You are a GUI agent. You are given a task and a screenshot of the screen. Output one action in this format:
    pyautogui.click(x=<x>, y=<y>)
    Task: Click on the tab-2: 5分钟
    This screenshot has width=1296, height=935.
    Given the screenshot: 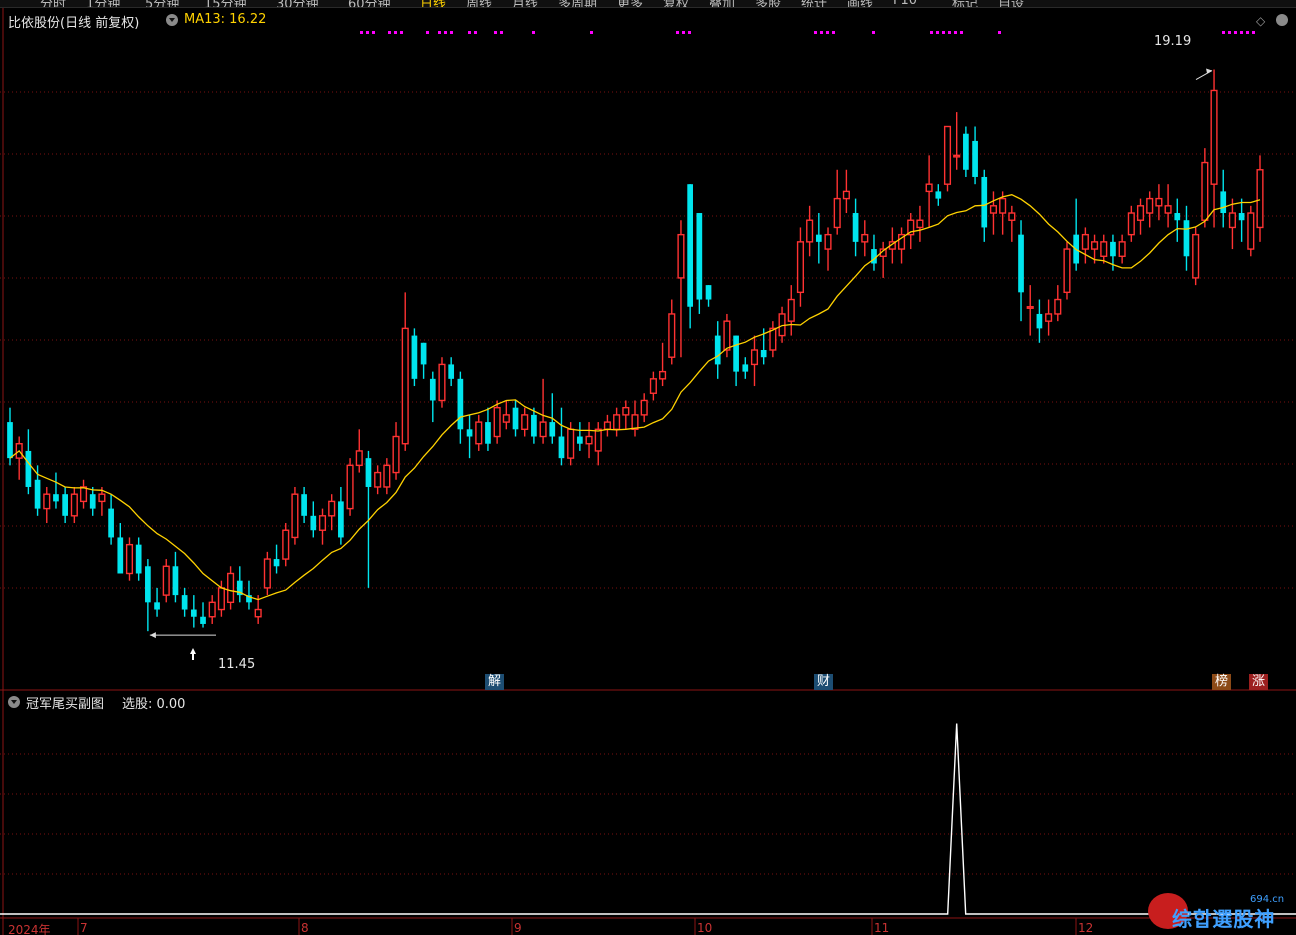 What is the action you would take?
    pyautogui.click(x=162, y=3)
    